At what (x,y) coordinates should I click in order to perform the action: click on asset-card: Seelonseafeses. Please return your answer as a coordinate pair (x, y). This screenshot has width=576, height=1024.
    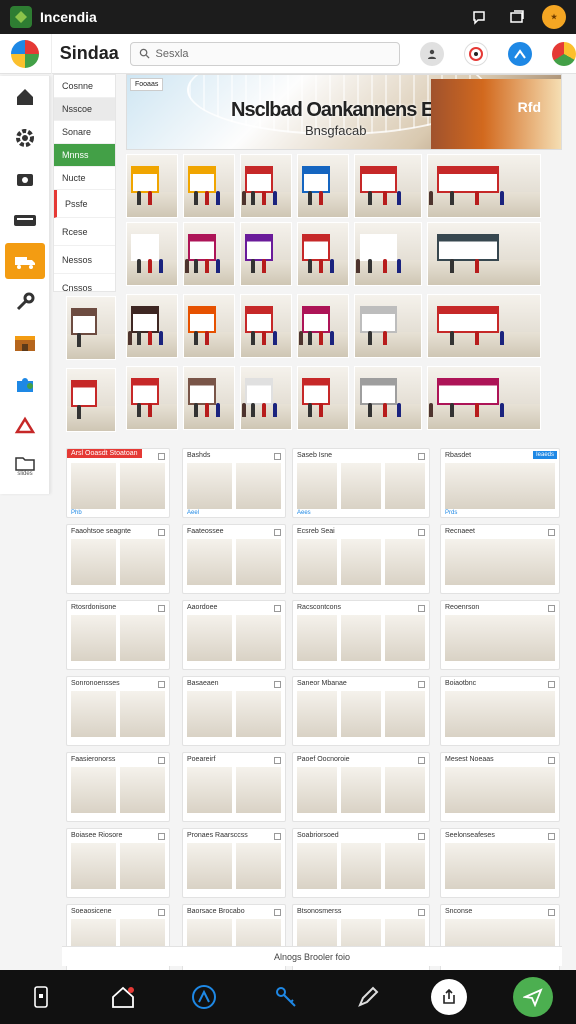
    Looking at the image, I should click on (500, 863).